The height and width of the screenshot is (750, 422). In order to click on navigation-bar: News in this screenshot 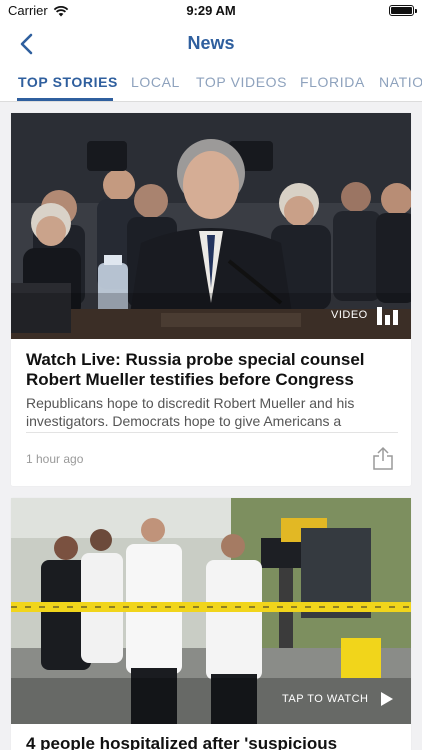, I will do `click(211, 44)`.